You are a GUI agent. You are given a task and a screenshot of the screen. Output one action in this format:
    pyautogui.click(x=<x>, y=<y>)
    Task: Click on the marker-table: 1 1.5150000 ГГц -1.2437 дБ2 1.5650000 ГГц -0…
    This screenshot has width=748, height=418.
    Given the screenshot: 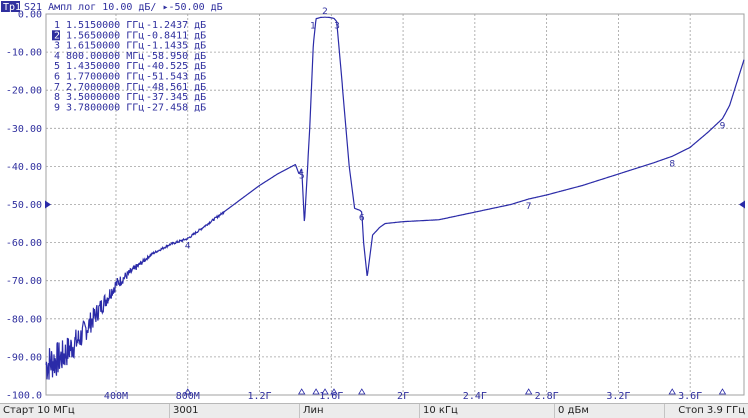 What is the action you would take?
    pyautogui.click(x=129, y=66)
    